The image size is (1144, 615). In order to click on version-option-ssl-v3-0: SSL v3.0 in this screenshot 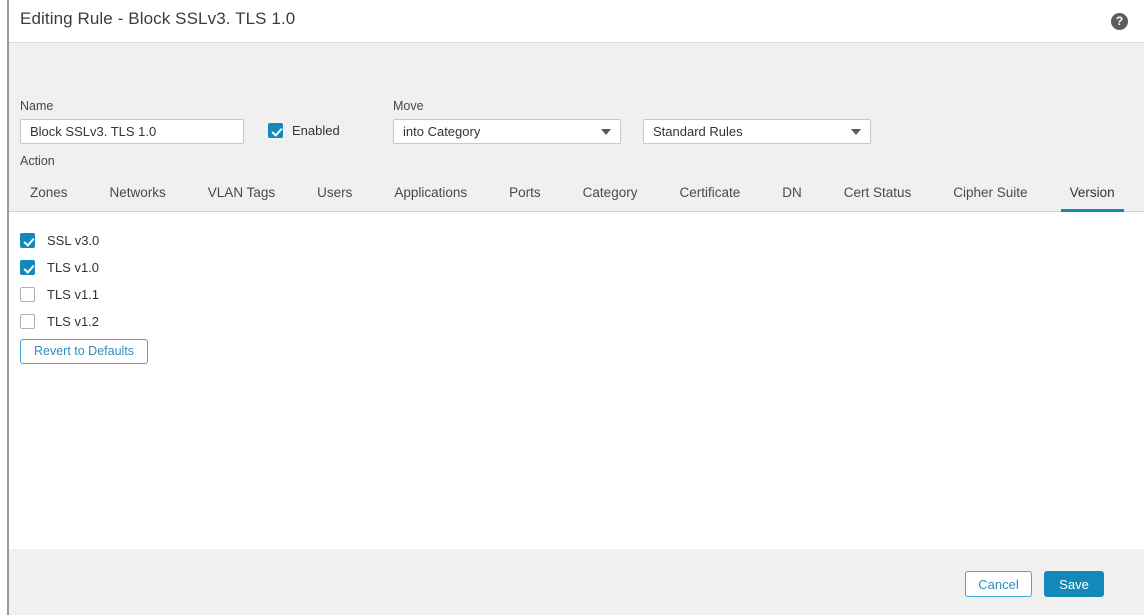, I will do `click(59, 240)`.